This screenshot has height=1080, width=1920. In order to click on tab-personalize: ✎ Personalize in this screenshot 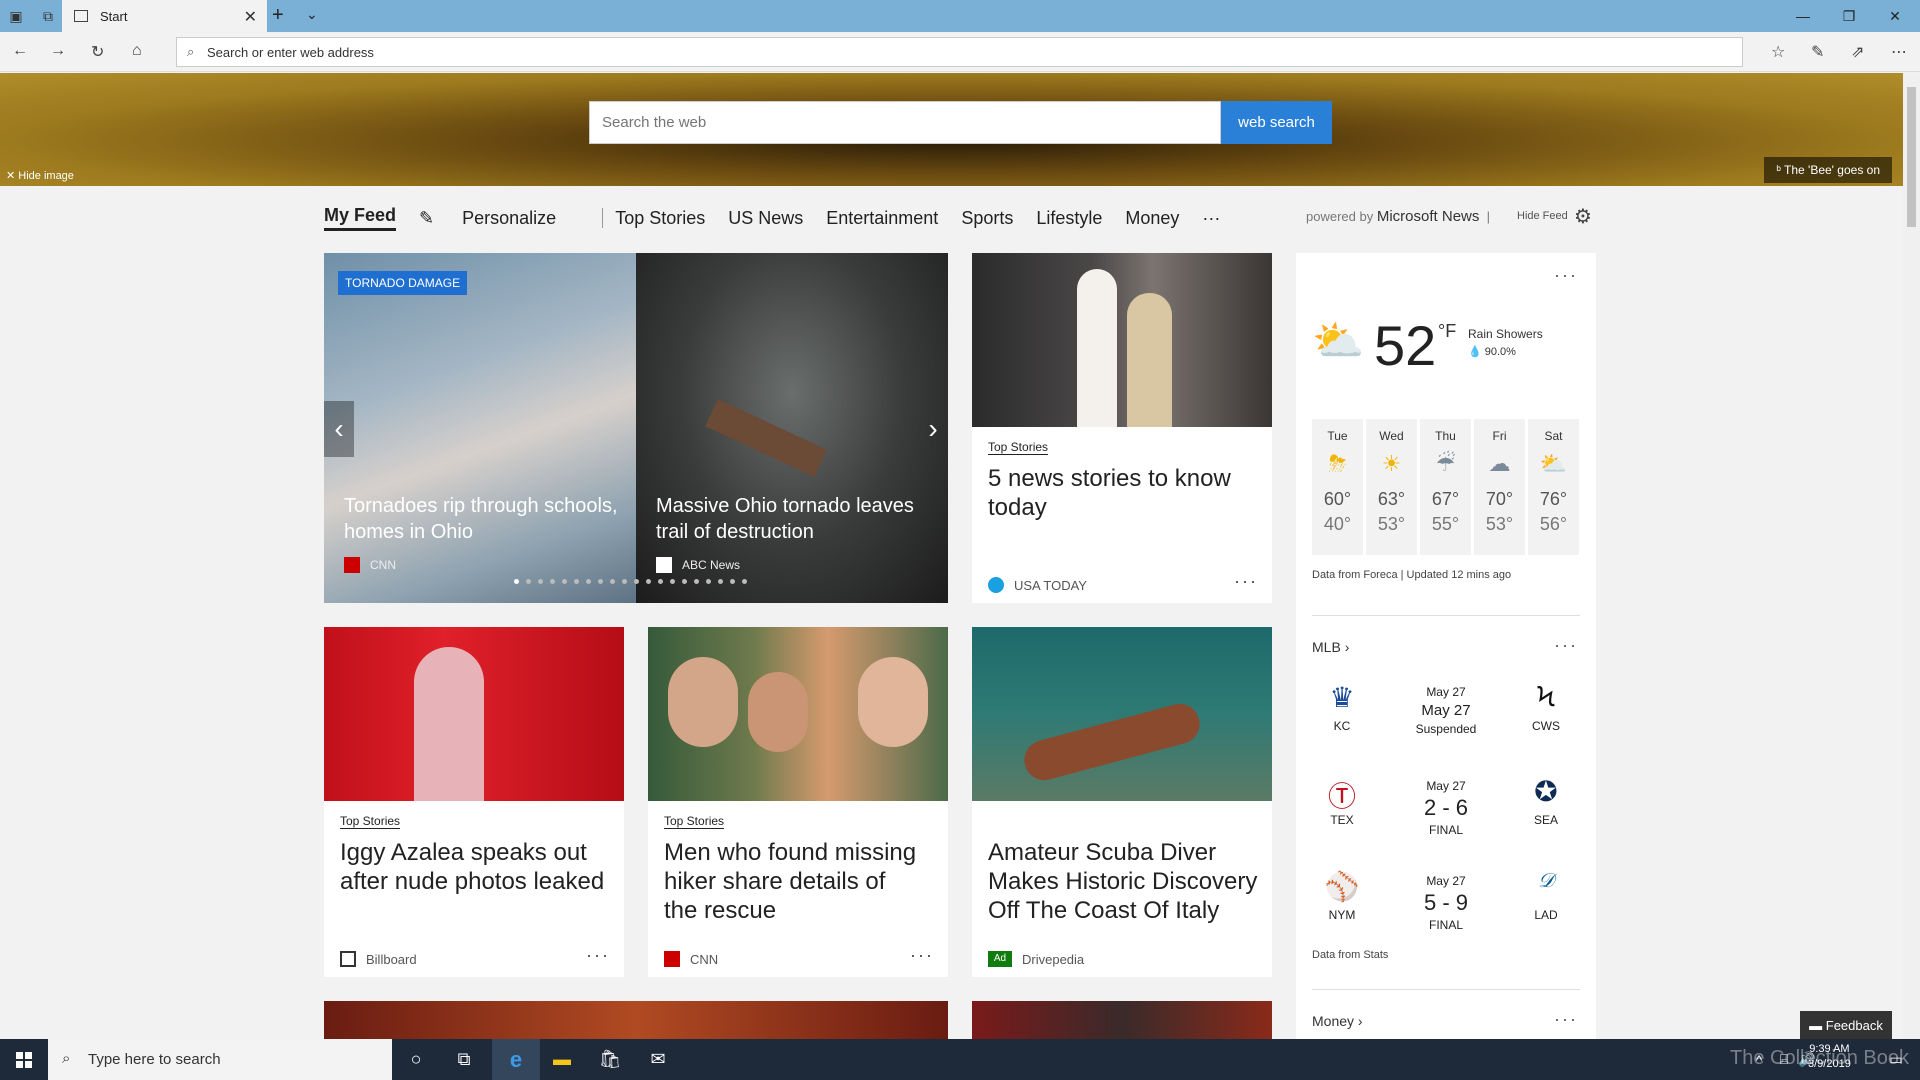, I will do `click(499, 218)`.